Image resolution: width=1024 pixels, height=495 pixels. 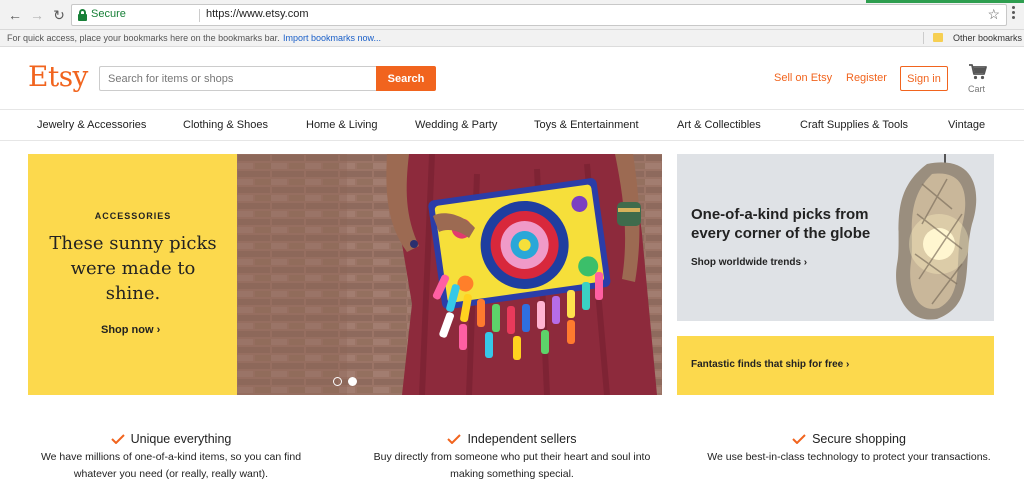 What do you see at coordinates (225, 125) in the screenshot?
I see `category-clothing-shoes: Clothing & Shoes` at bounding box center [225, 125].